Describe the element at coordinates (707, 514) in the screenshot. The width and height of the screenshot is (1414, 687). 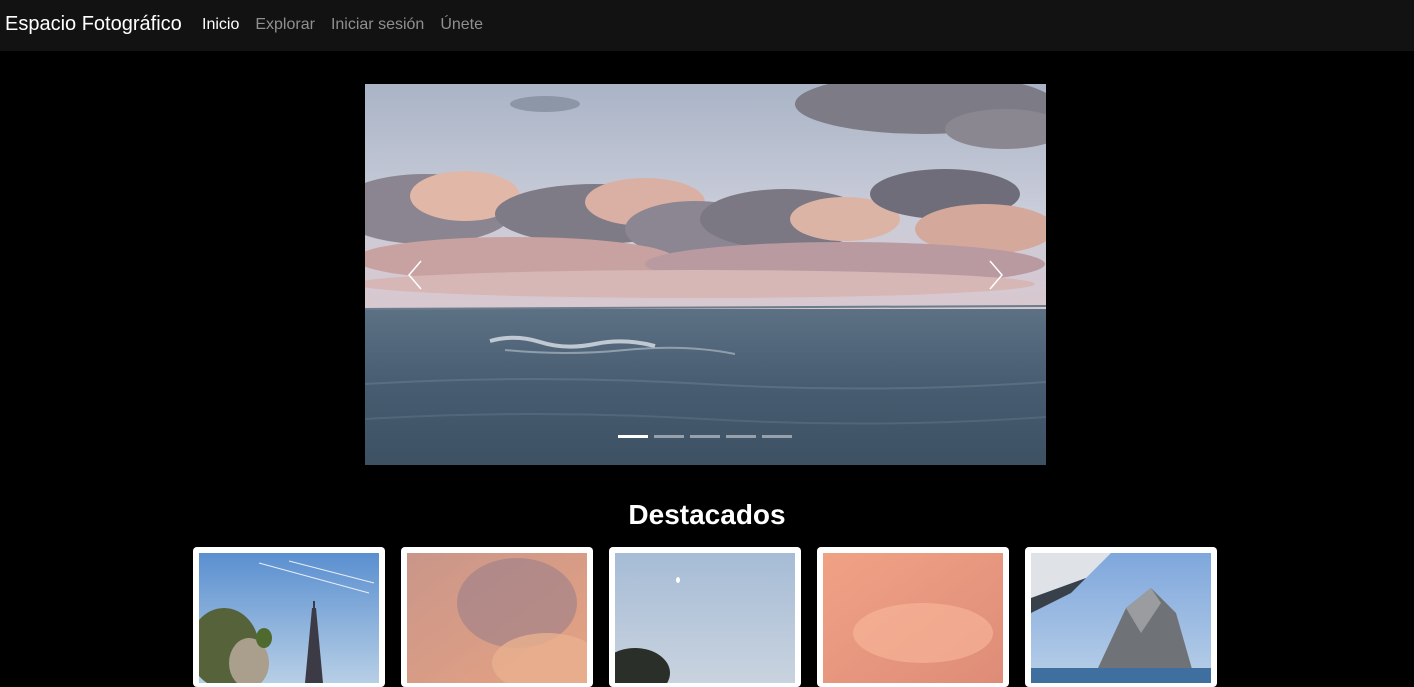
I see `featured-title: Destacados` at that location.